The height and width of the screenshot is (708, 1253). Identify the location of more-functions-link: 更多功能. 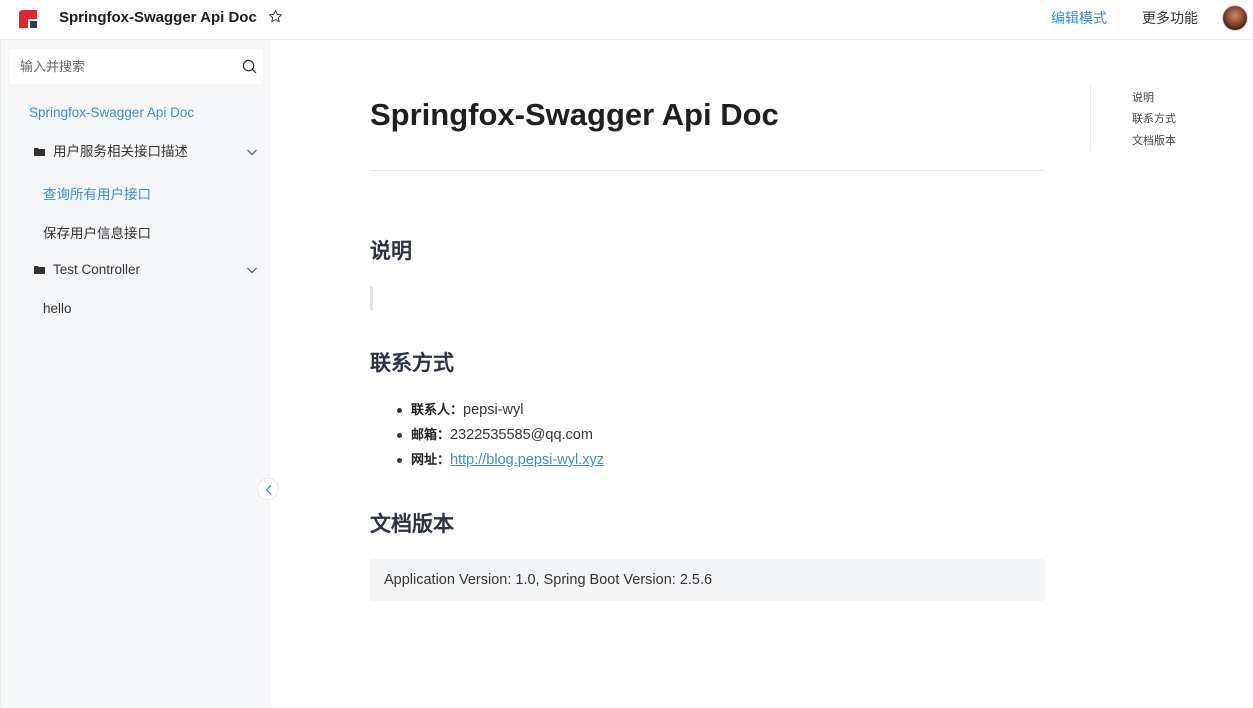
(1170, 18).